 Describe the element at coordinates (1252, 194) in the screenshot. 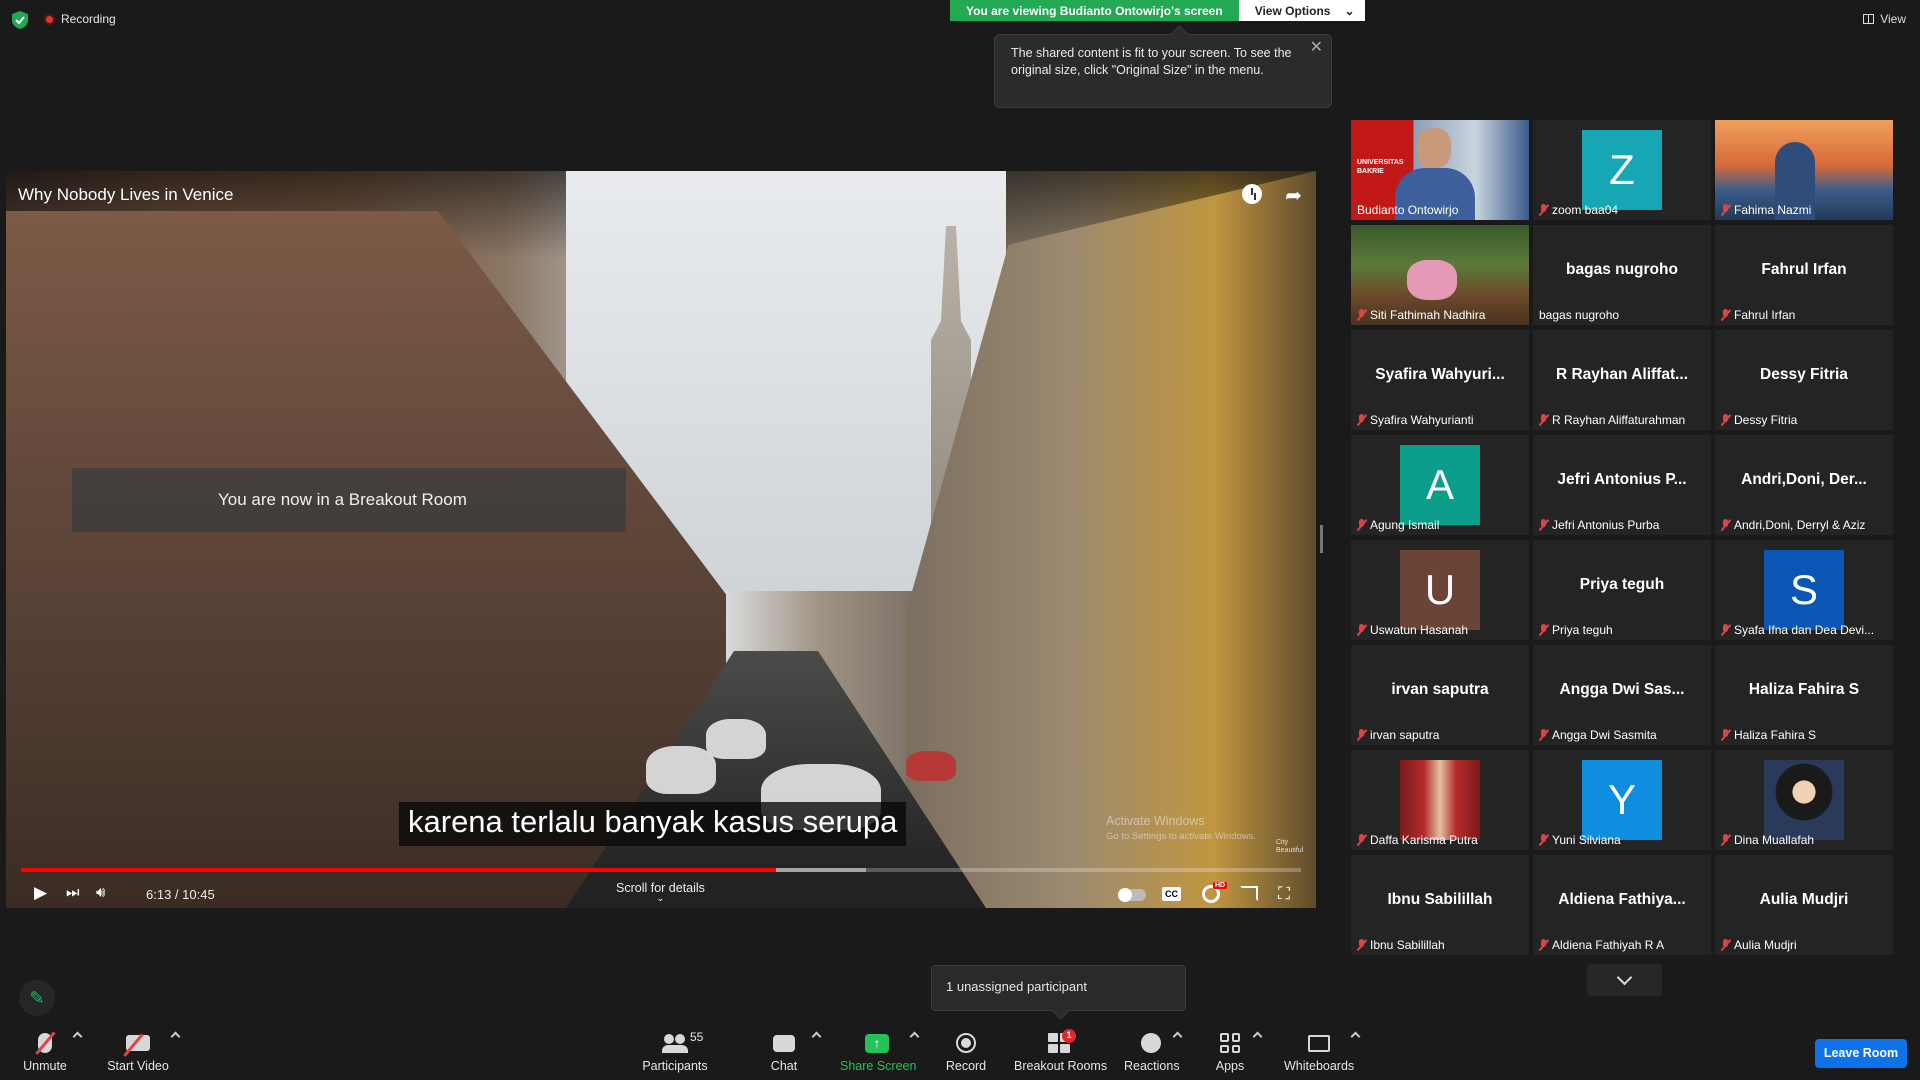

I see `watch-later-icon` at that location.